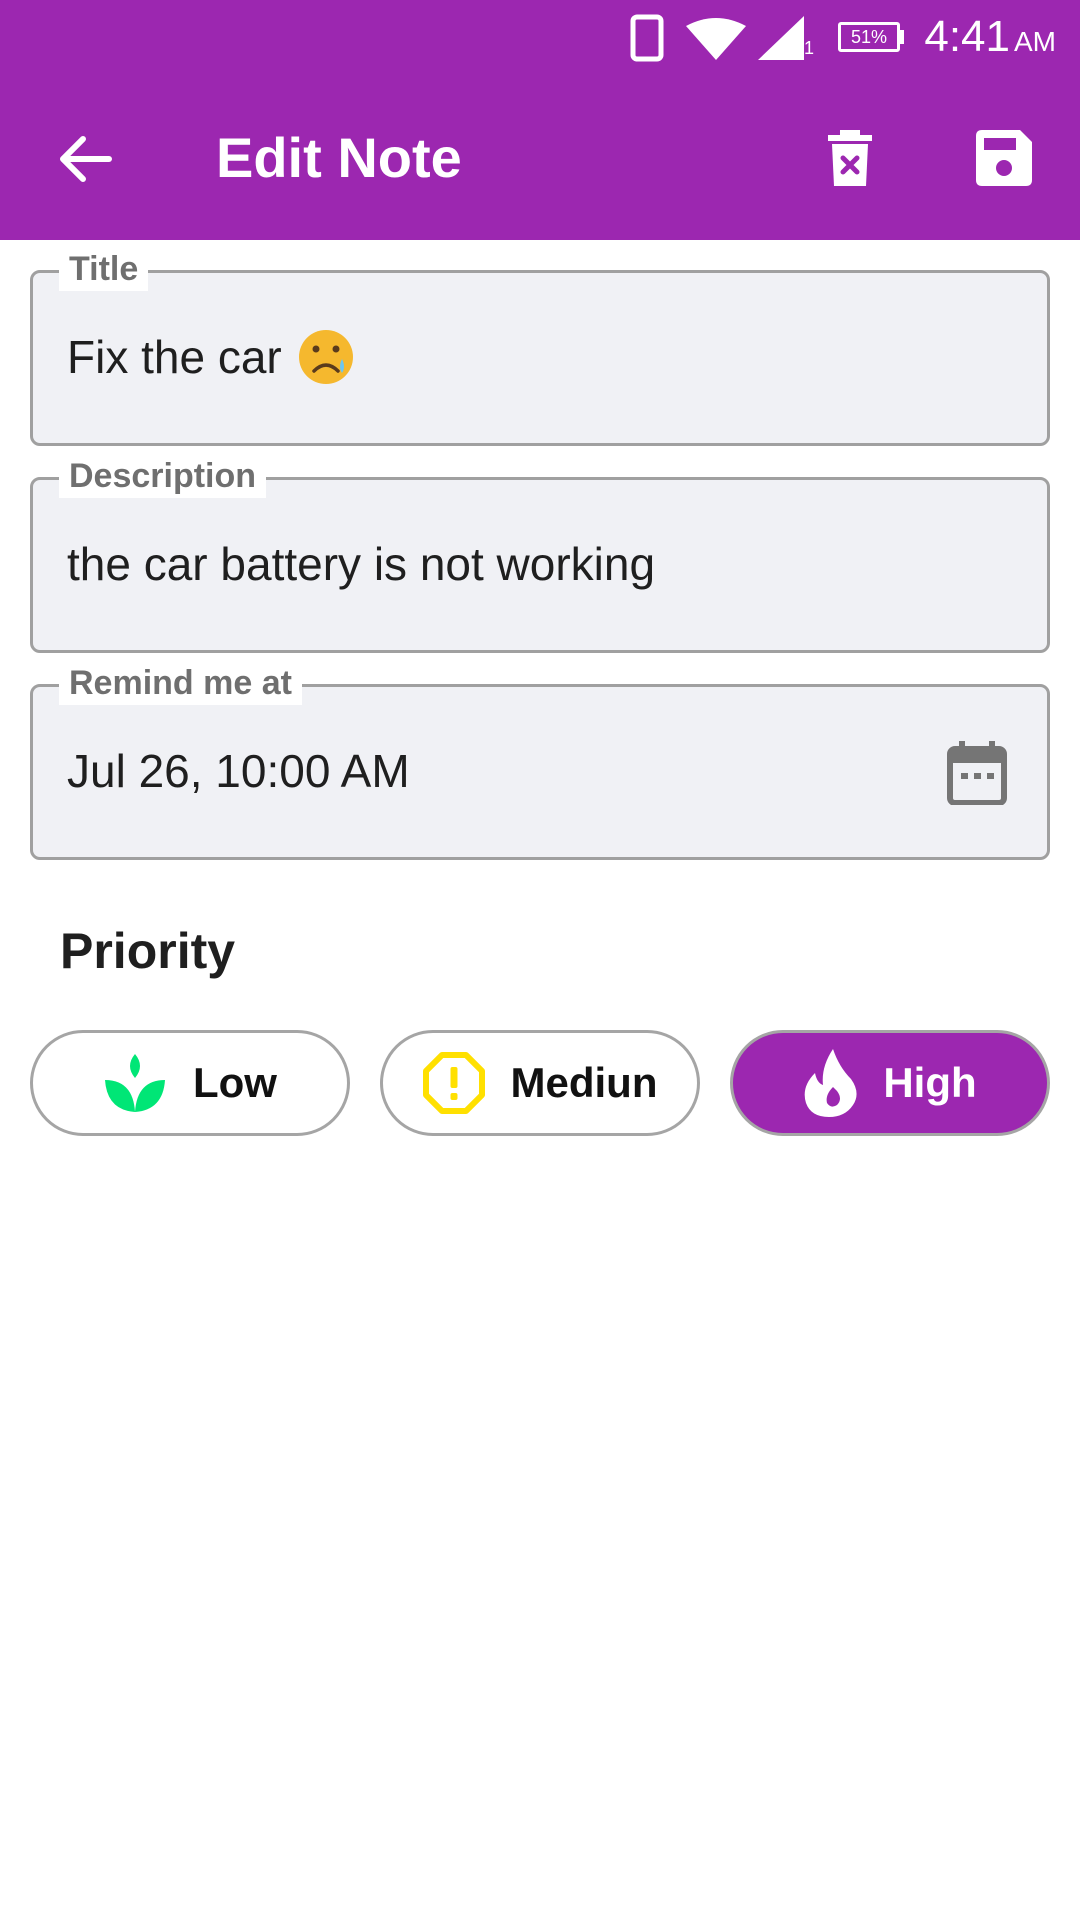 This screenshot has width=1080, height=1920. I want to click on description-field-label: Description, so click(163, 476).